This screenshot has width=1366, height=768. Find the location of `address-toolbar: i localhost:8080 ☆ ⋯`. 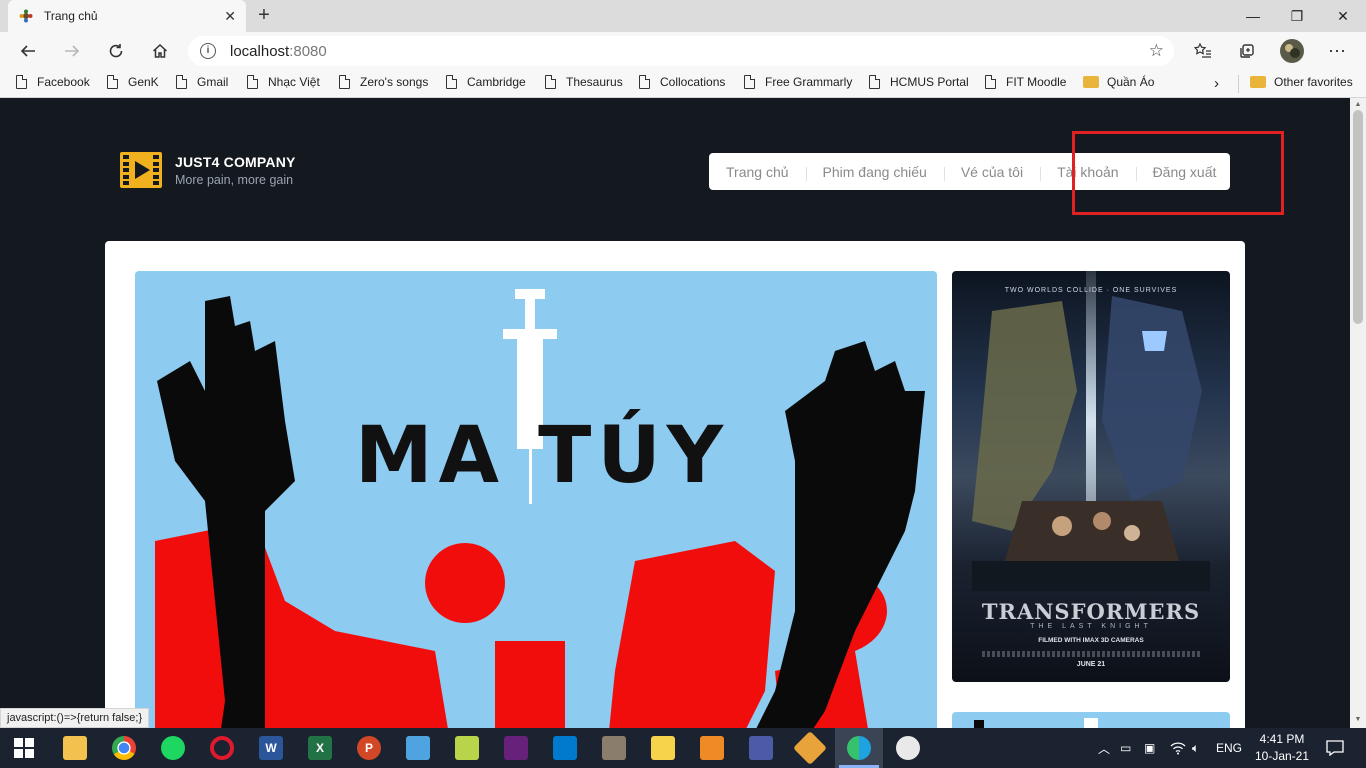

address-toolbar: i localhost:8080 ☆ ⋯ is located at coordinates (683, 51).